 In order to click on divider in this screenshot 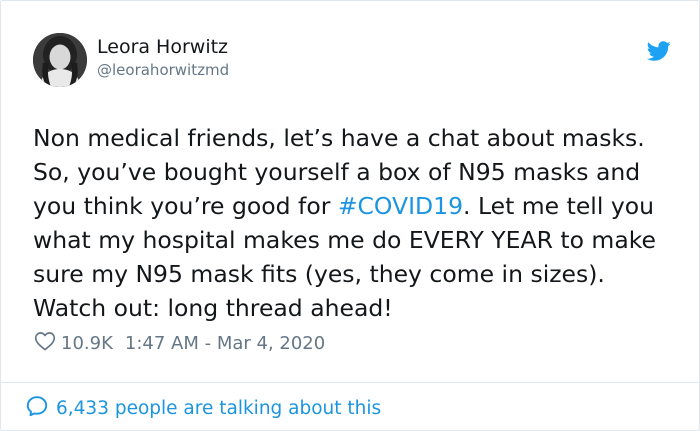, I will do `click(350, 382)`.